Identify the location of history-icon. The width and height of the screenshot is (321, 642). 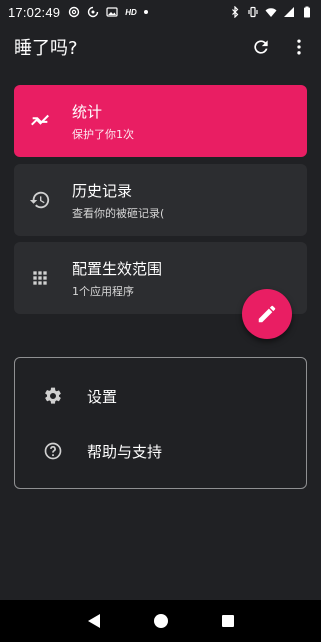
(40, 200).